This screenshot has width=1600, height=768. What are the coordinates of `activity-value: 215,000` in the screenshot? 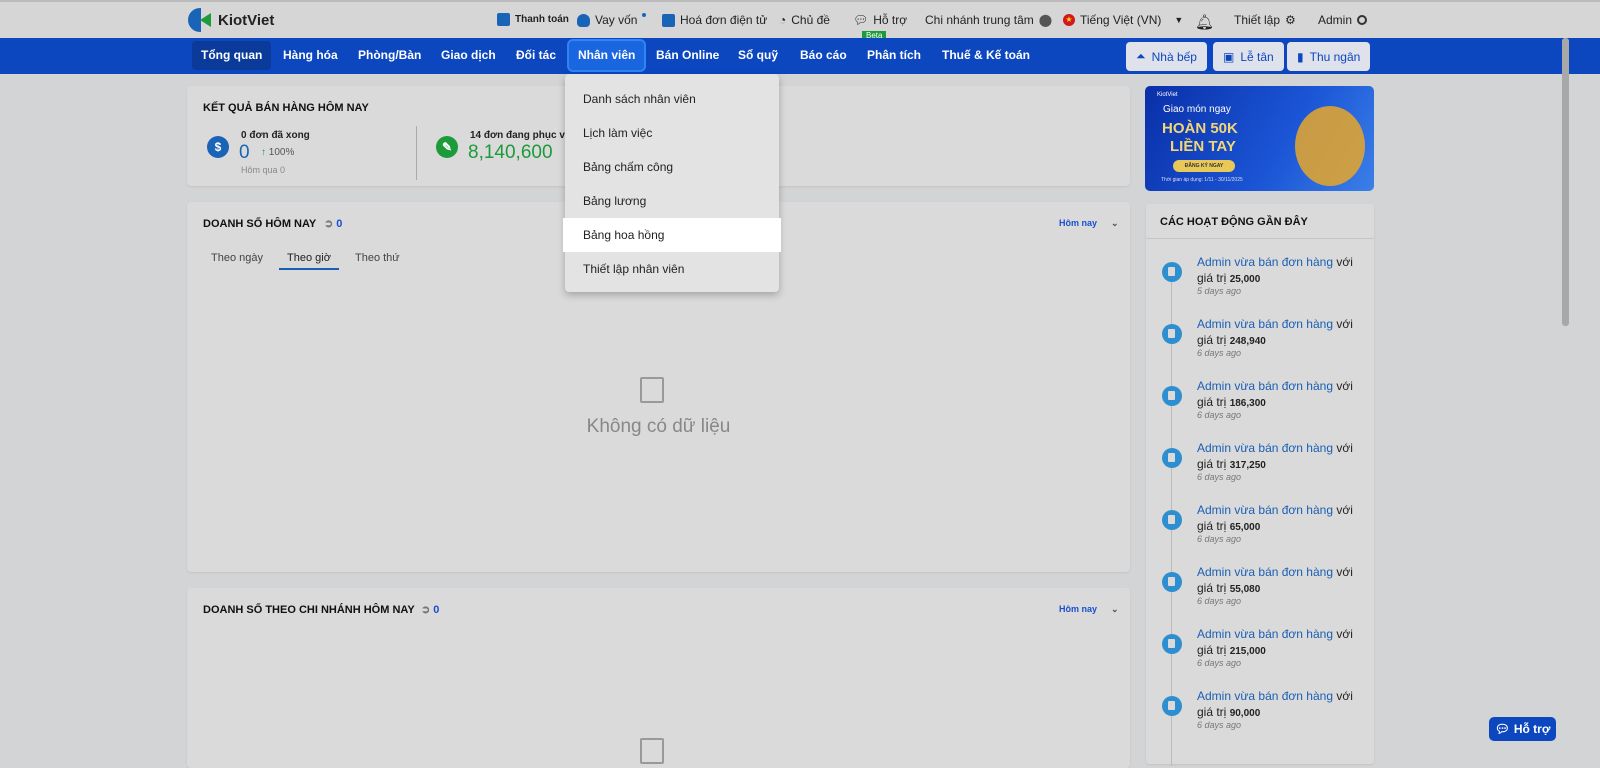 It's located at (1247, 651).